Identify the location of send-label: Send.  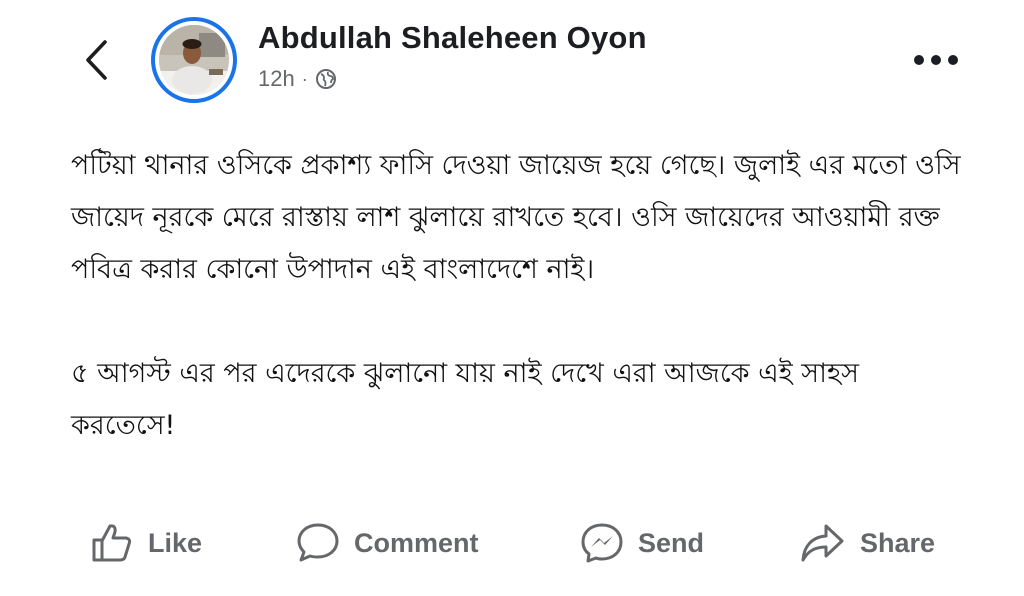
(671, 542).